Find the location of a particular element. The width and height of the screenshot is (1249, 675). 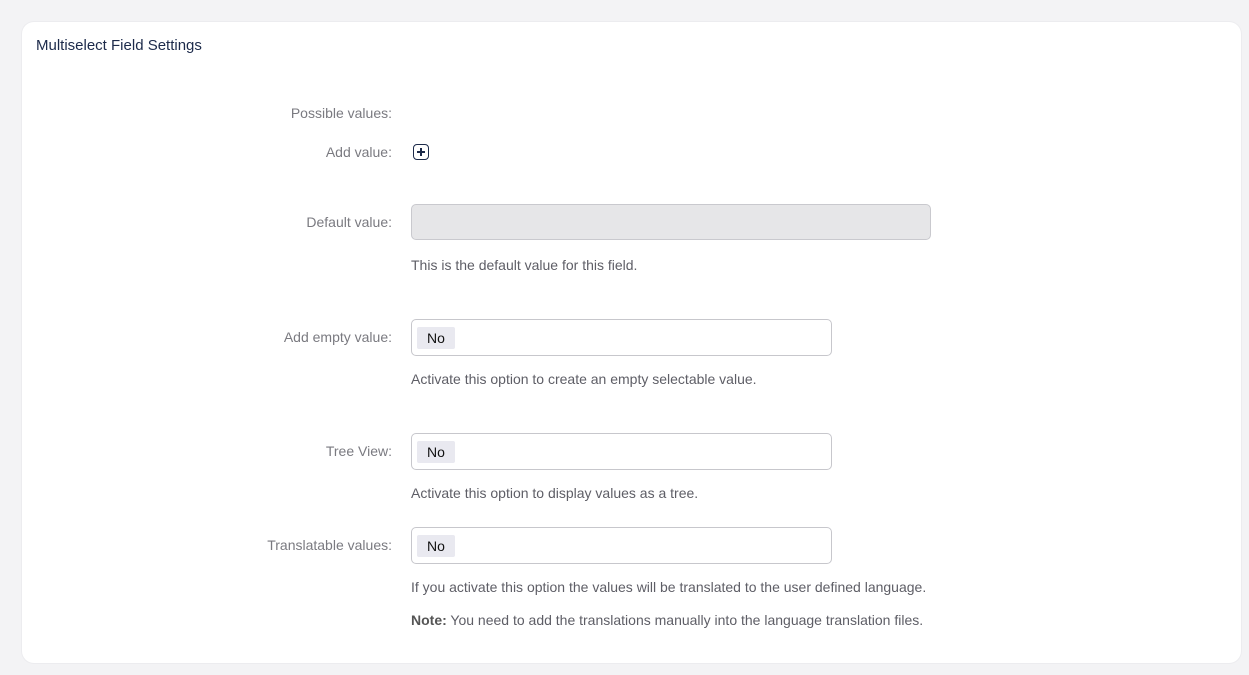

default-value-label: Default value: is located at coordinates (349, 222).